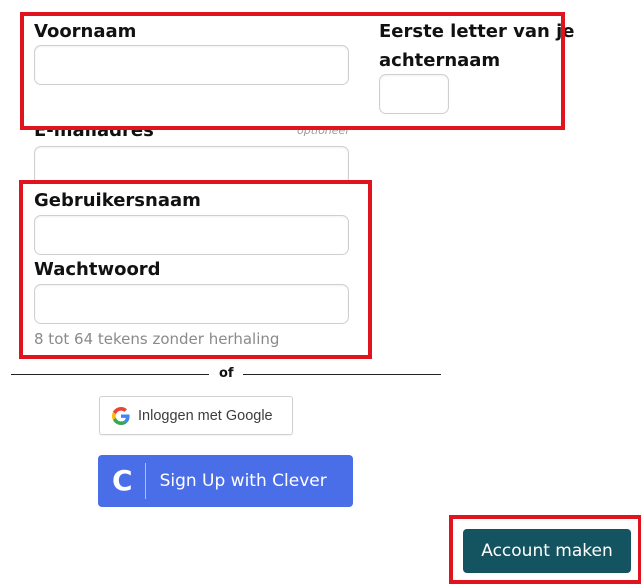  I want to click on clever-signup-label: Sign Up with Clever, so click(243, 481).